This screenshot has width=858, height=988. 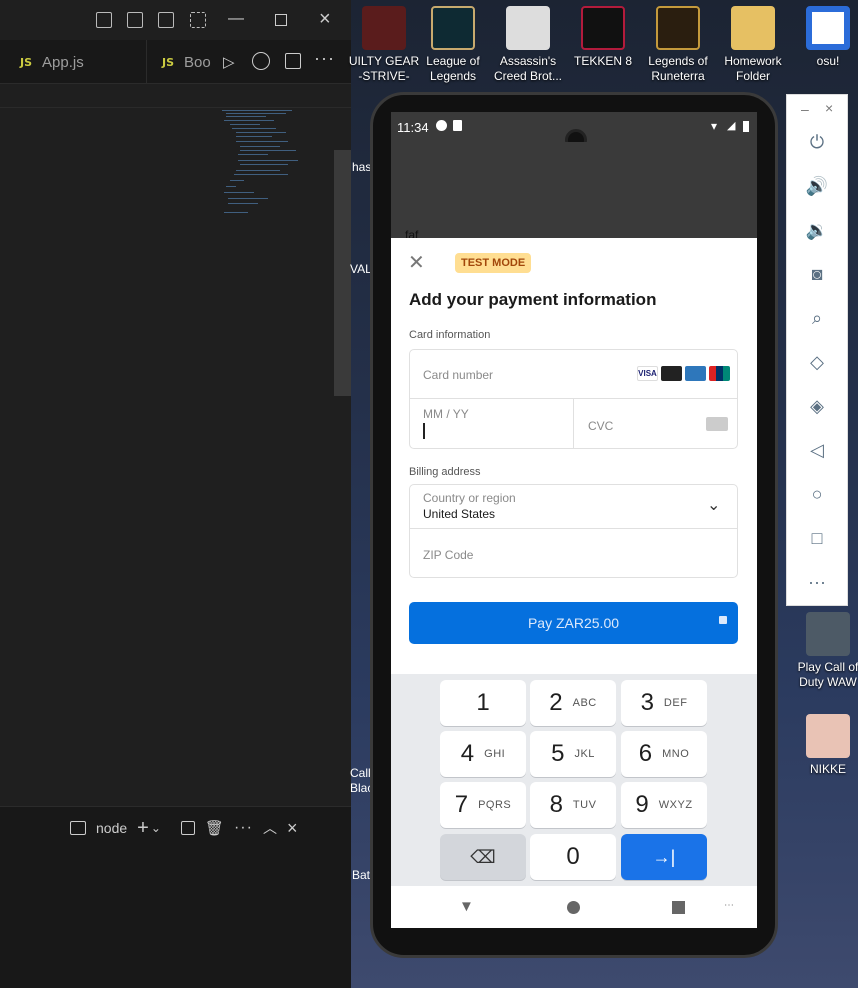 I want to click on toggle-sidebar-icon, so click(x=104, y=20).